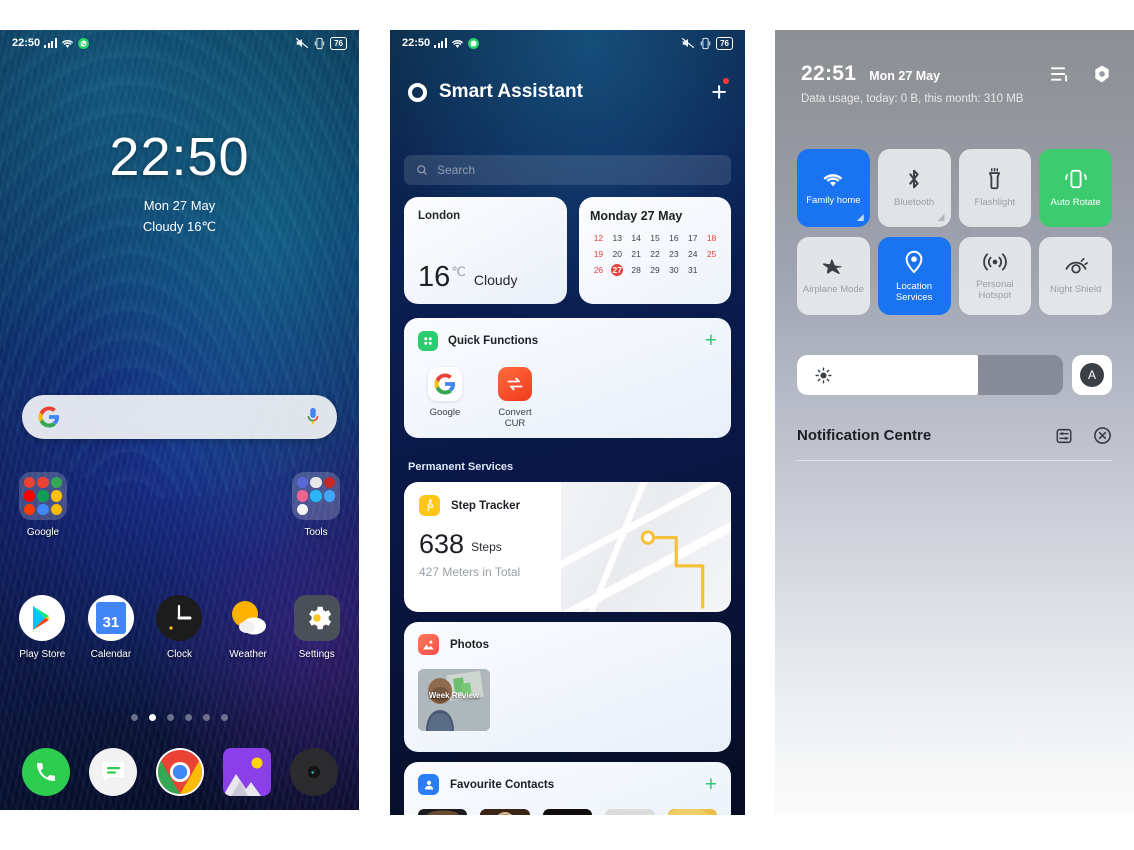 This screenshot has height=850, width=1134. I want to click on folder-tools: Tools, so click(316, 505).